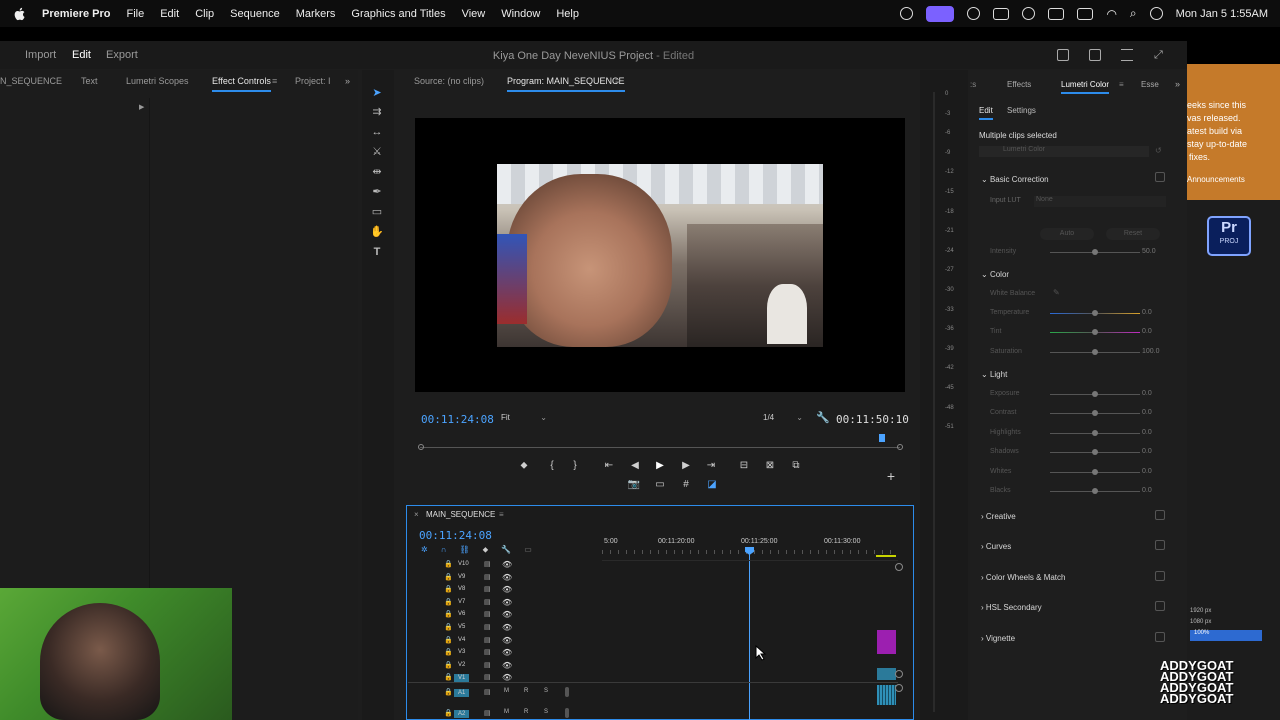 The width and height of the screenshot is (1280, 720). Describe the element at coordinates (455, 535) in the screenshot. I see `timeline-timecode: 00:11:24:08` at that location.